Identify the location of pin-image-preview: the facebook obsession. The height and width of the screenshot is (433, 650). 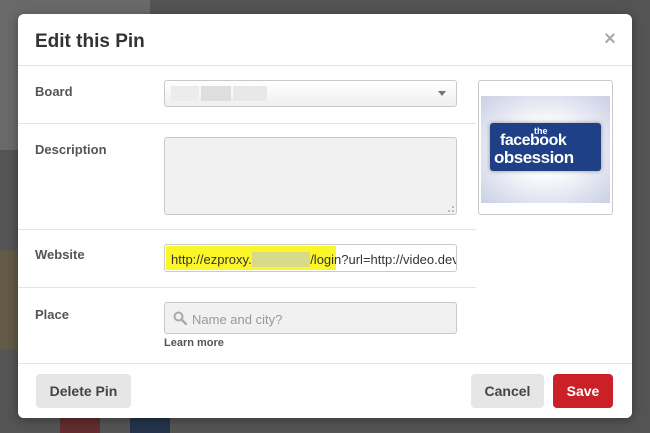
(545, 147).